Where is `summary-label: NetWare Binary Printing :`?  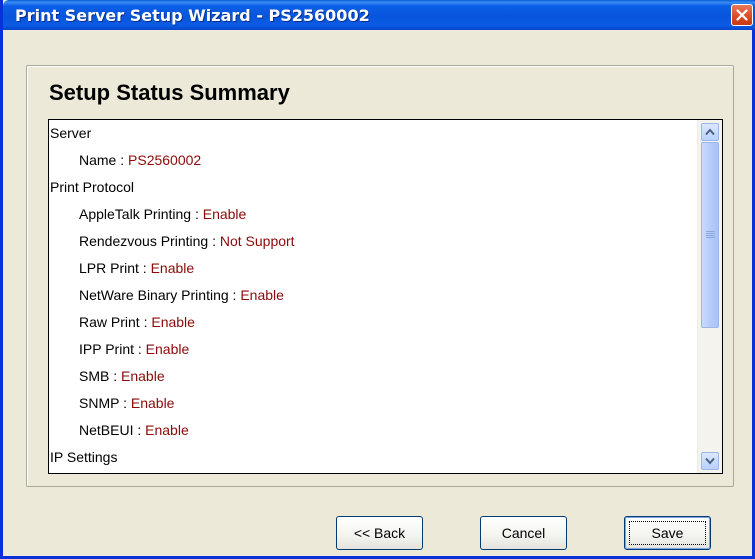 summary-label: NetWare Binary Printing : is located at coordinates (160, 295).